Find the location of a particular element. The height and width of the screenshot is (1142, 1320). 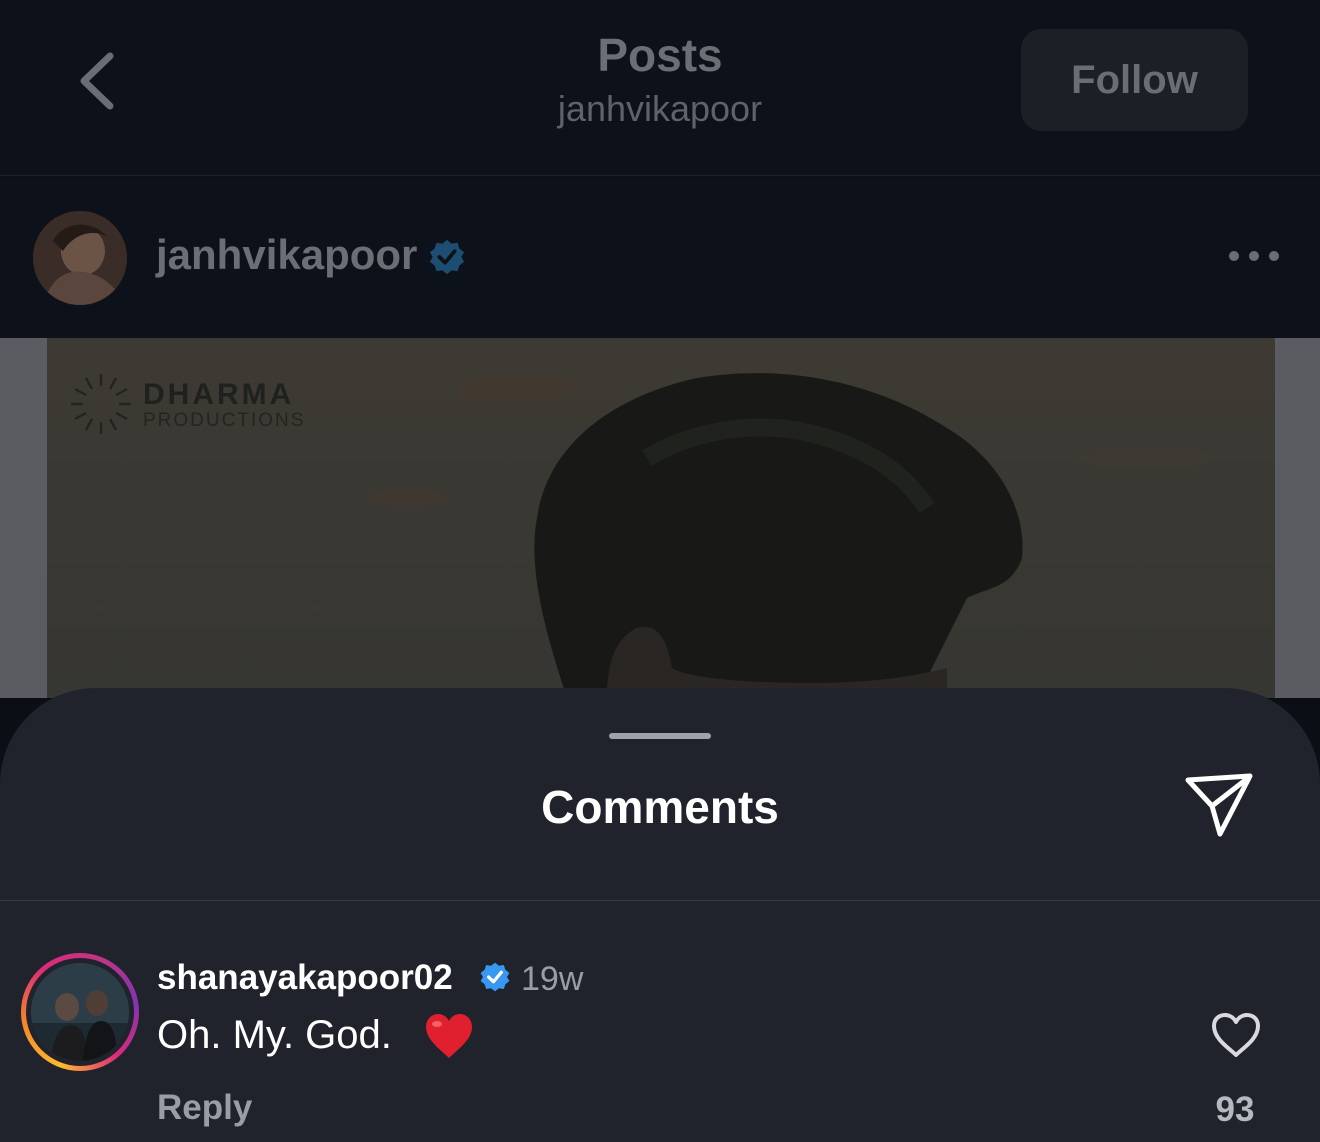

heart-outline-icon is located at coordinates (1236, 1035).